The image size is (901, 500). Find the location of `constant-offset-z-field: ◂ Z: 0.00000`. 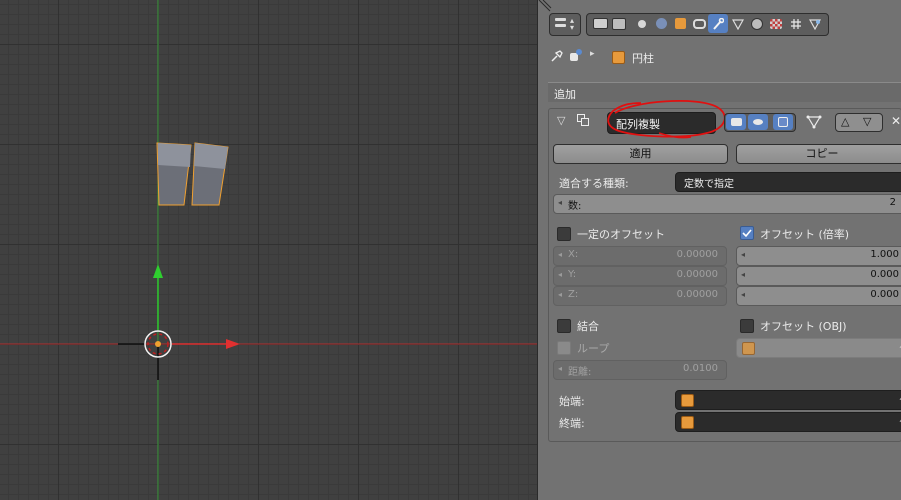

constant-offset-z-field: ◂ Z: 0.00000 is located at coordinates (640, 296).